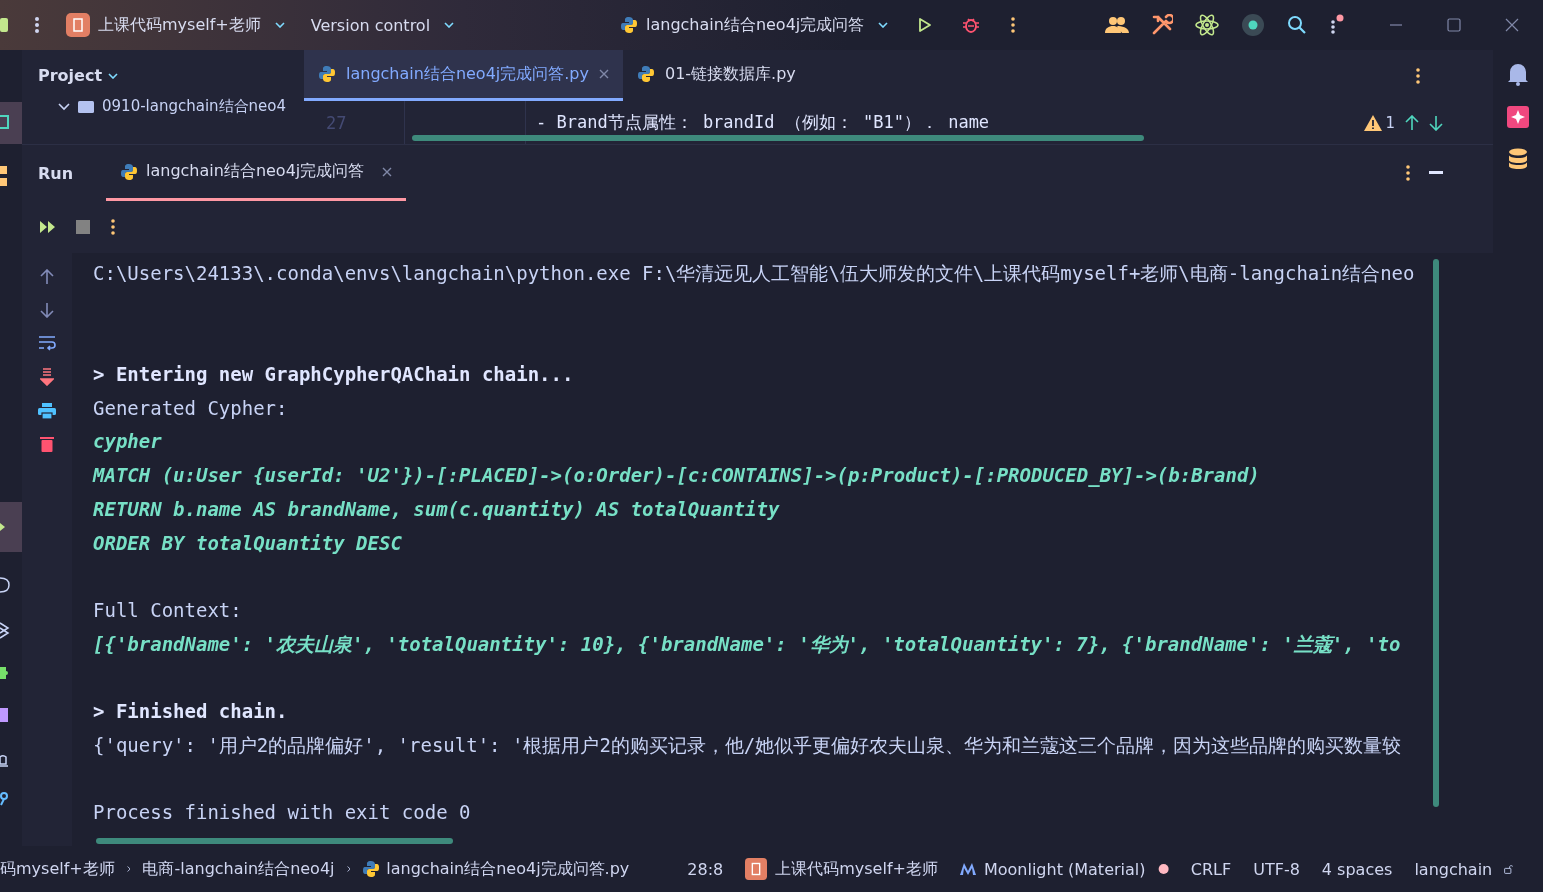  What do you see at coordinates (1453, 869) in the screenshot?
I see `python-interpreter: langchain` at bounding box center [1453, 869].